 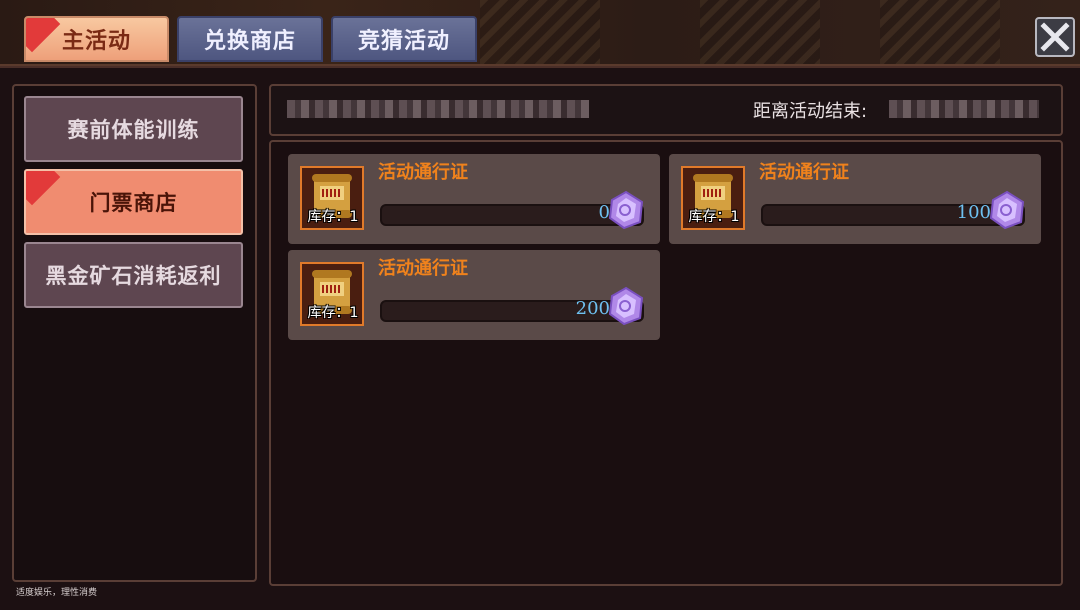 I want to click on top-bar: 主活动 兑换商店 竞猜活动, so click(x=540, y=33).